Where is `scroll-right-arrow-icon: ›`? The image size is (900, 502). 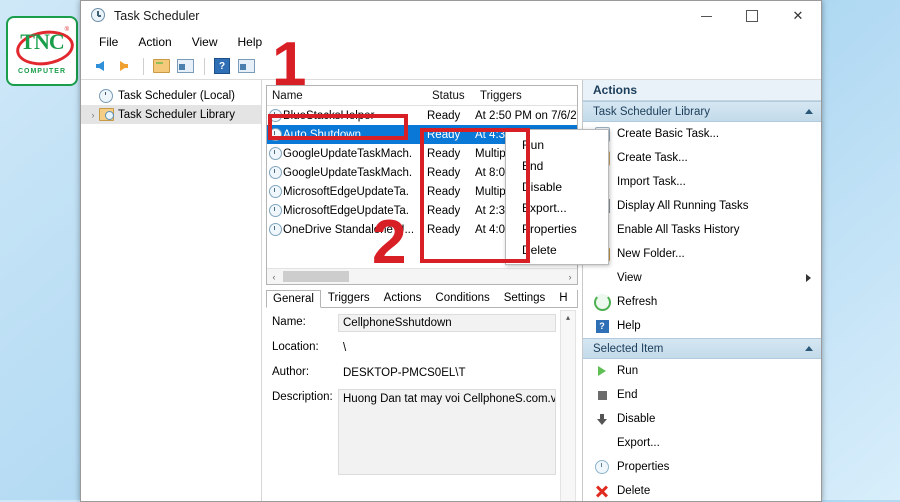
scroll-right-arrow-icon: › is located at coordinates (570, 277).